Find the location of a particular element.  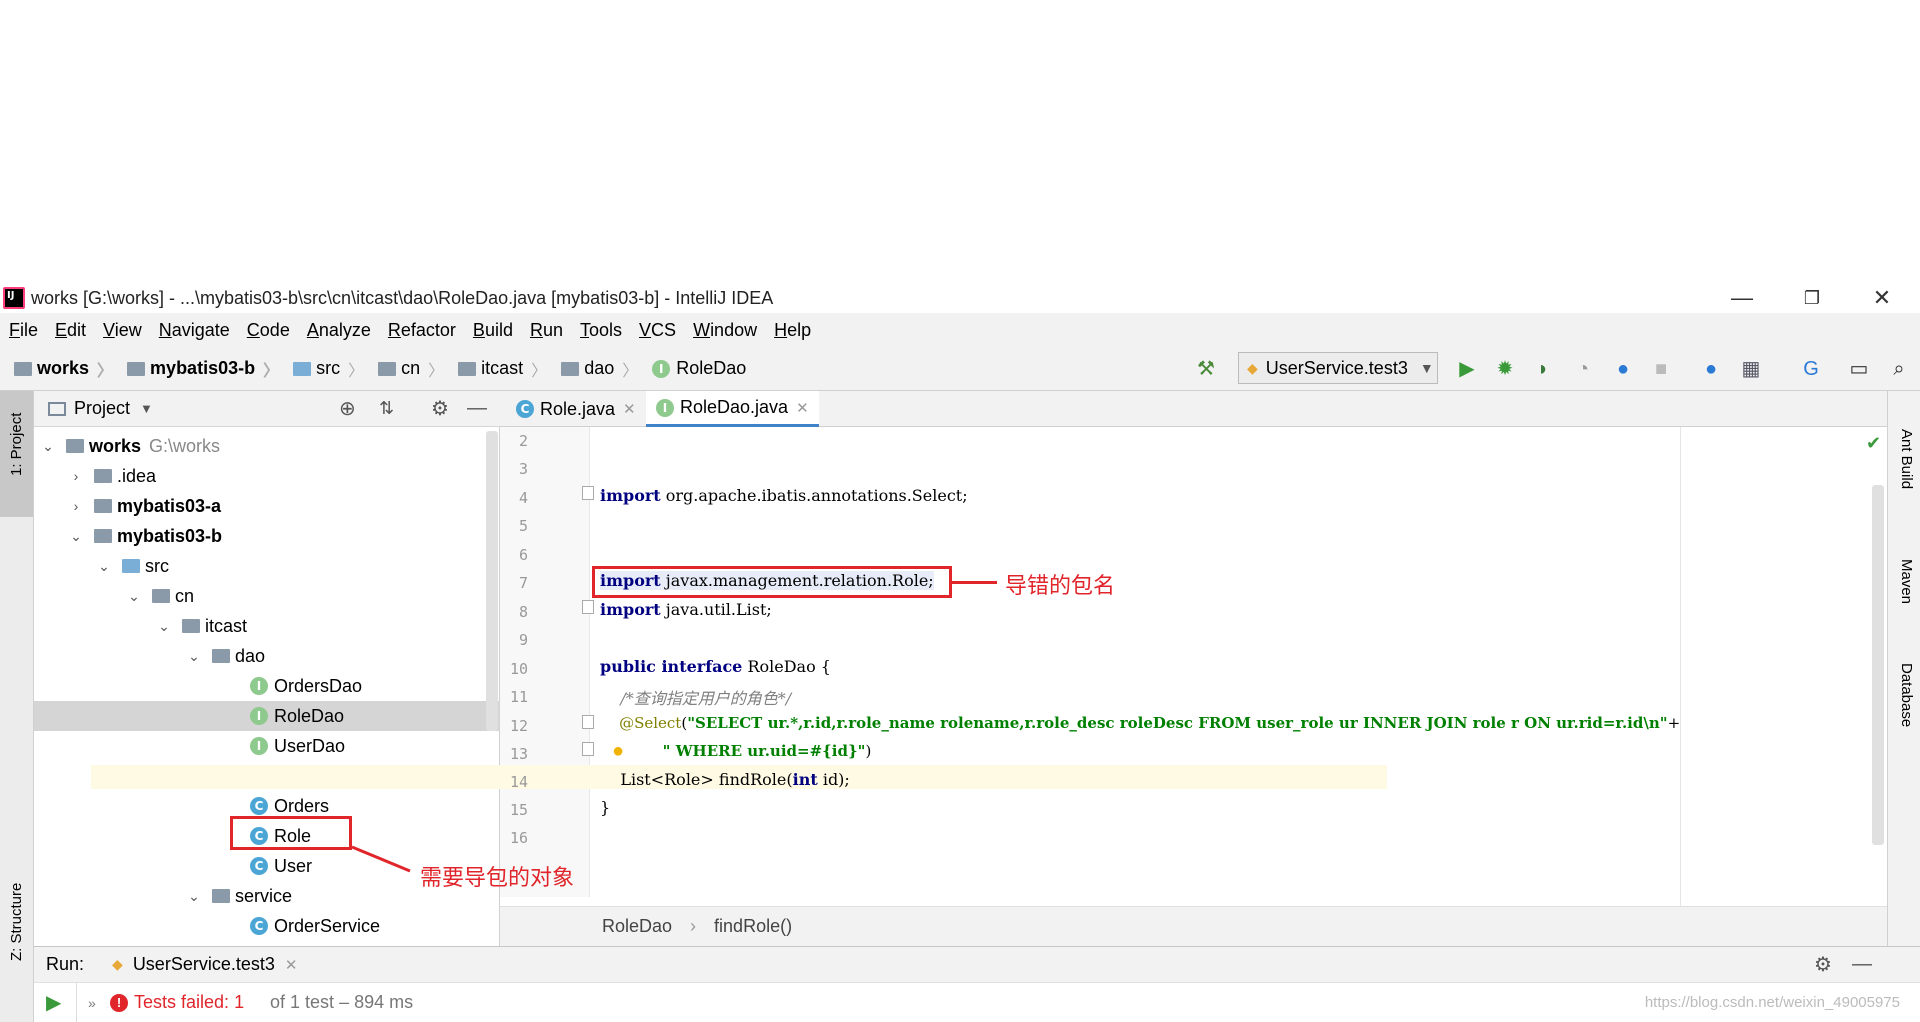

breadcrumb-works: works 〉 is located at coordinates (63, 369).